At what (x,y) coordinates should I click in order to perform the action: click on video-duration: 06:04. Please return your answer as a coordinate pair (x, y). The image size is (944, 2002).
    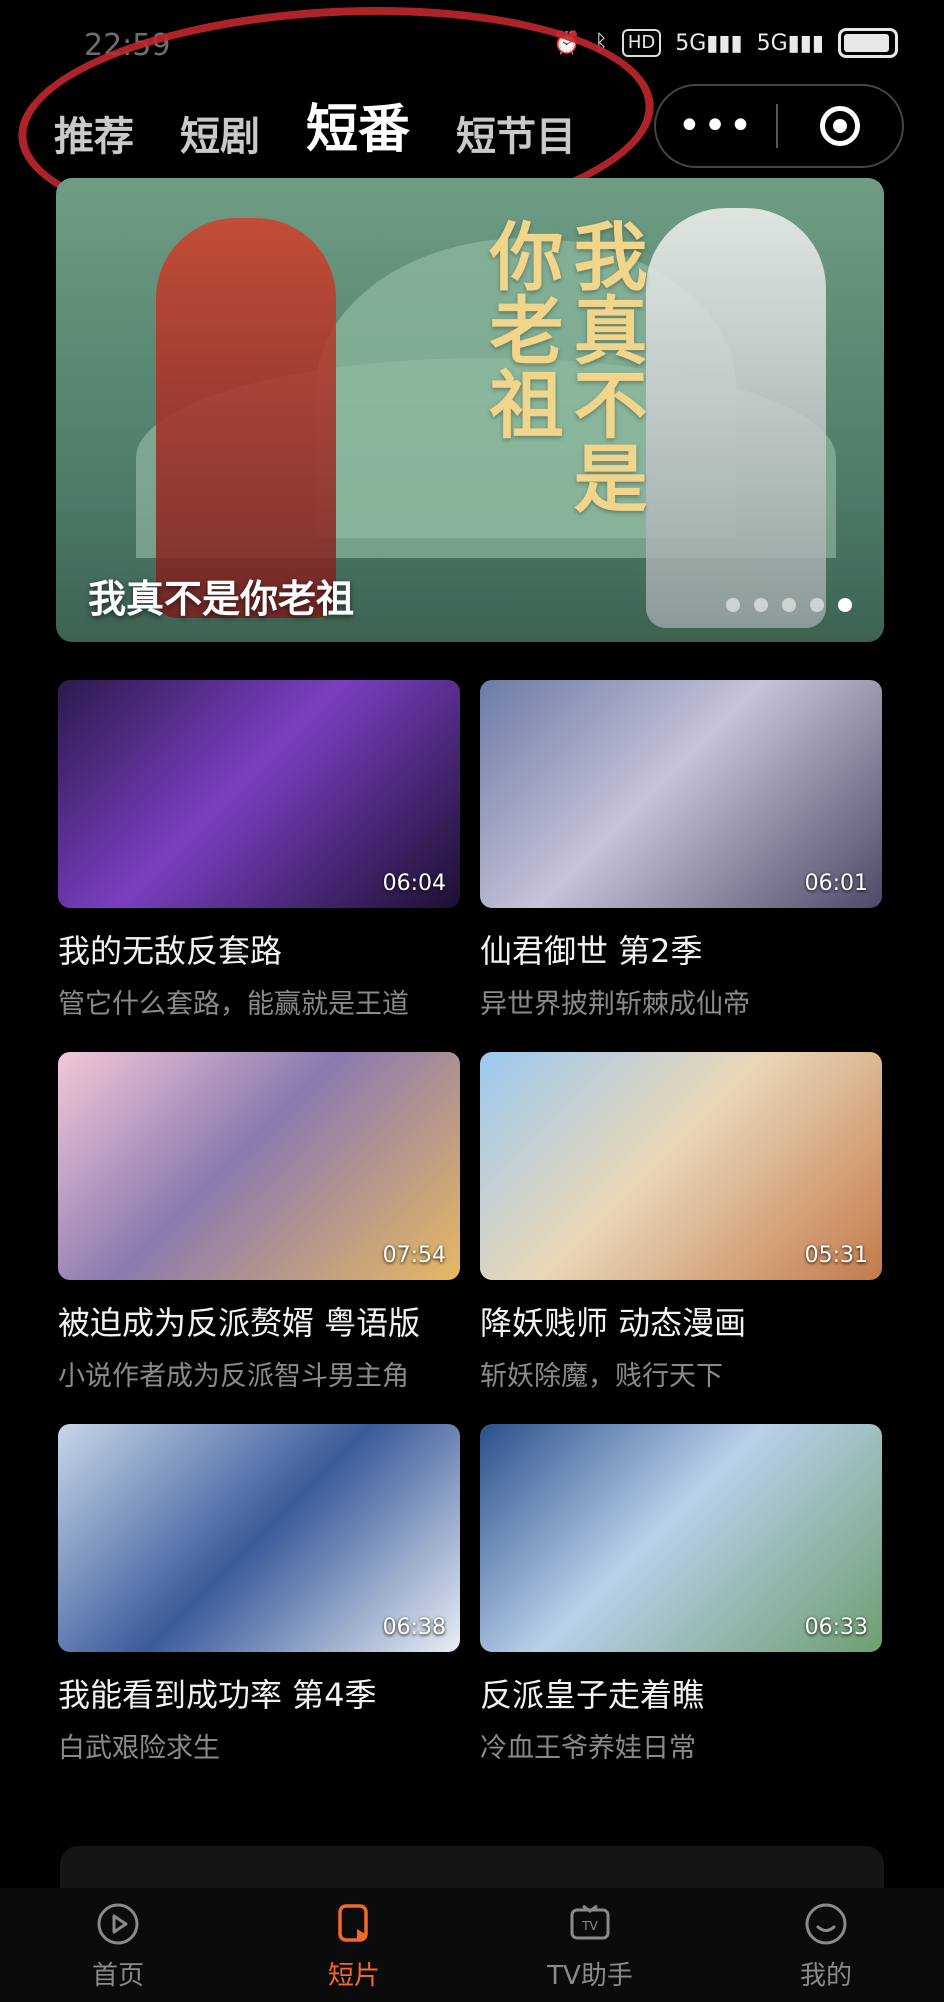
    Looking at the image, I should click on (414, 883).